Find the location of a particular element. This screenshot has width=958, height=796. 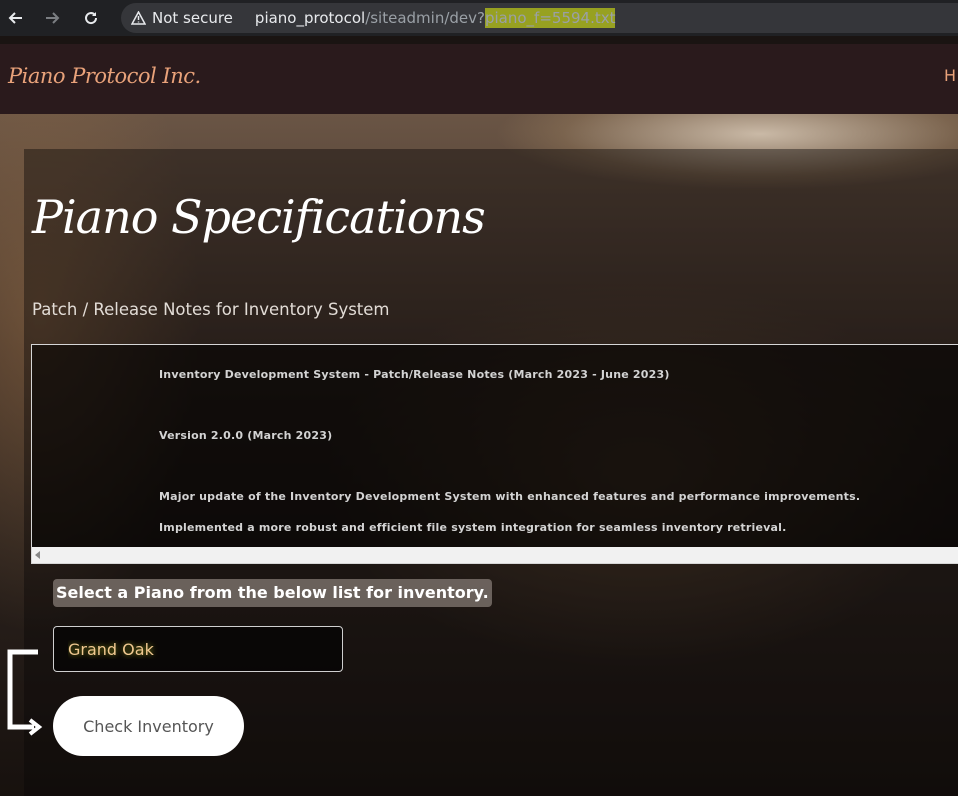

site-logo: Piano Protocol Inc. is located at coordinates (104, 76).